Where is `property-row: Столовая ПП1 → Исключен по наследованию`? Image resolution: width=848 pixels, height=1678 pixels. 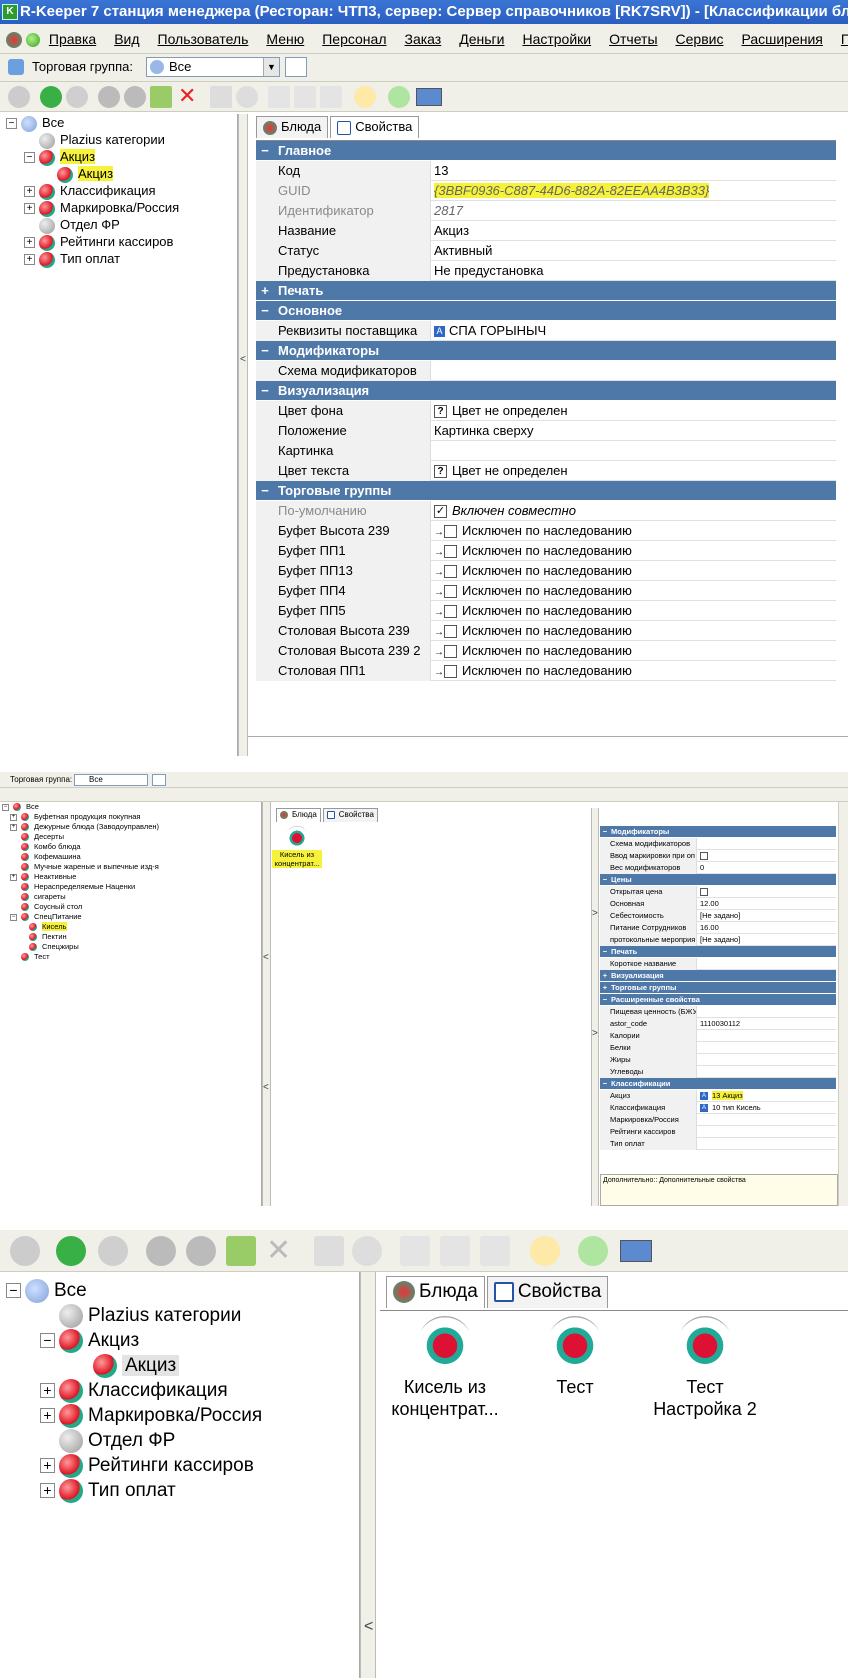
property-row: Столовая ПП1 → Исключен по наследованию is located at coordinates (546, 671).